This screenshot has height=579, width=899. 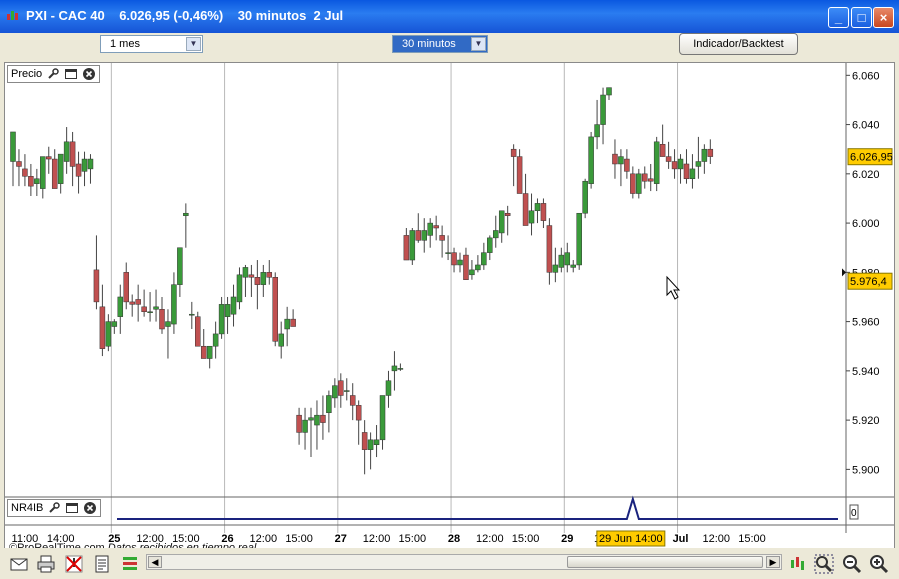 What do you see at coordinates (155, 562) in the screenshot?
I see `scroll-left-icon: ◀` at bounding box center [155, 562].